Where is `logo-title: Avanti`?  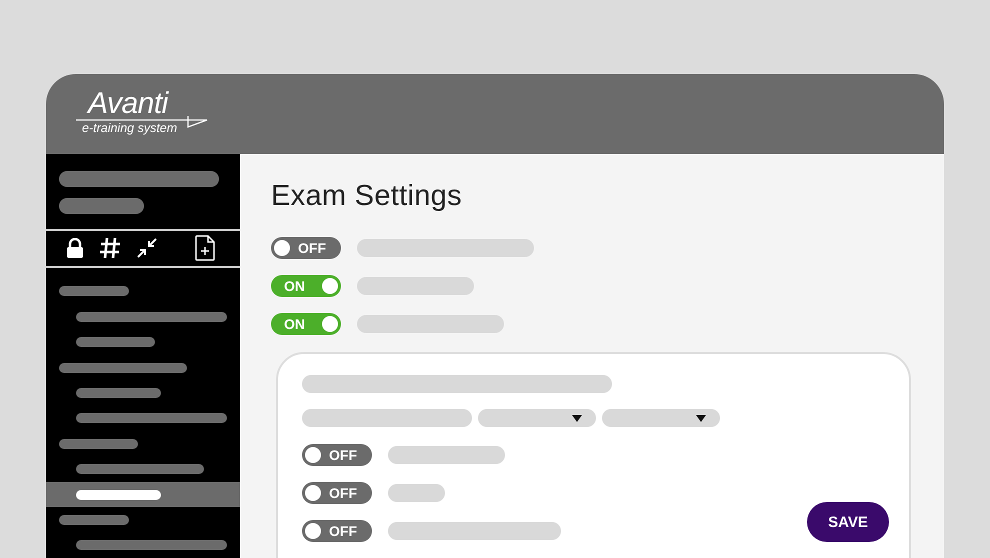 logo-title: Avanti is located at coordinates (128, 104).